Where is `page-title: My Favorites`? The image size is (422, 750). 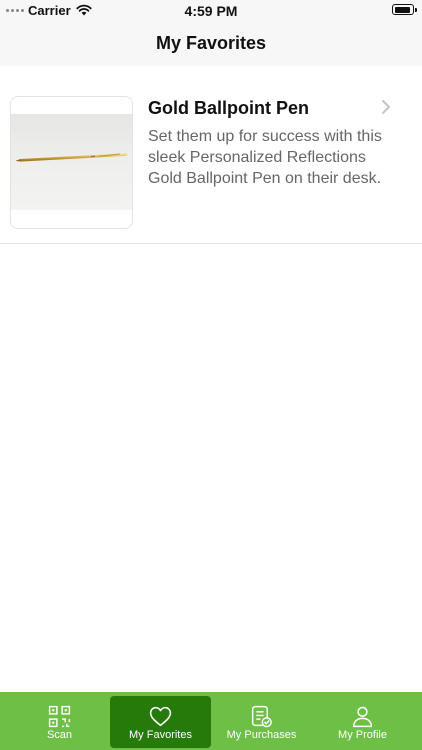
page-title: My Favorites is located at coordinates (211, 43).